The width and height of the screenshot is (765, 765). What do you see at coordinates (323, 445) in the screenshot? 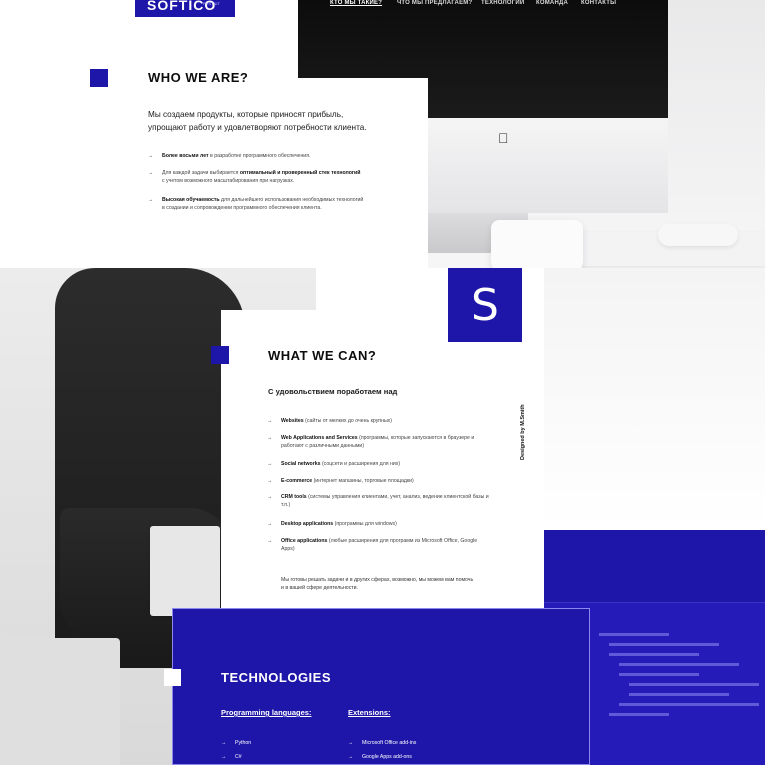
I see `can-item-2-line2: работают с различными данными)` at bounding box center [323, 445].